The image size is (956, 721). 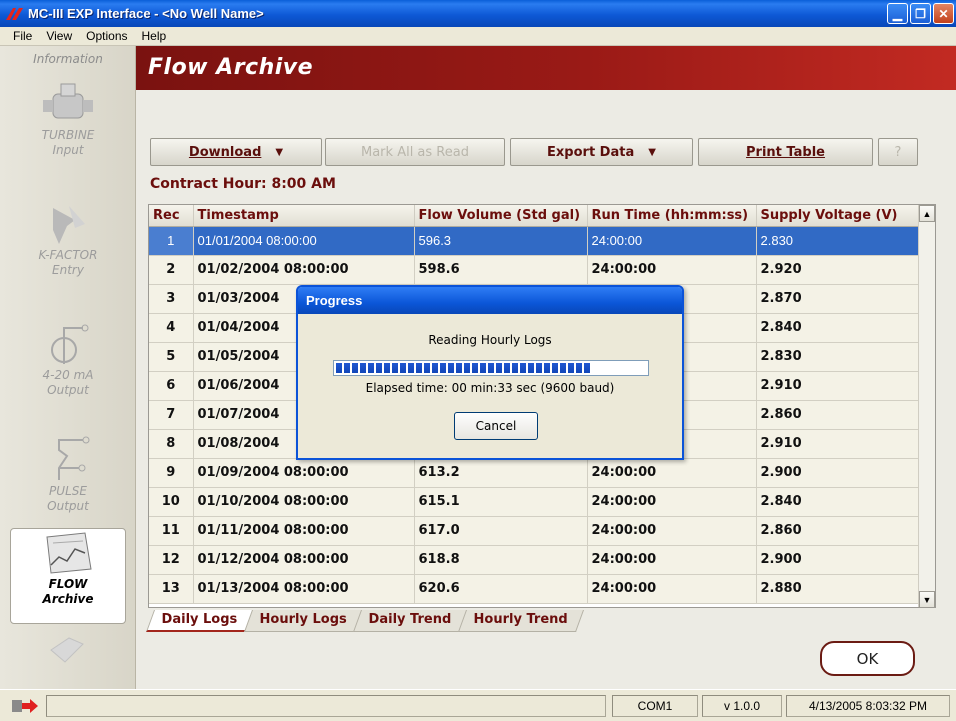 What do you see at coordinates (415, 152) in the screenshot?
I see `mark-all-read-button: Mark All as Read` at bounding box center [415, 152].